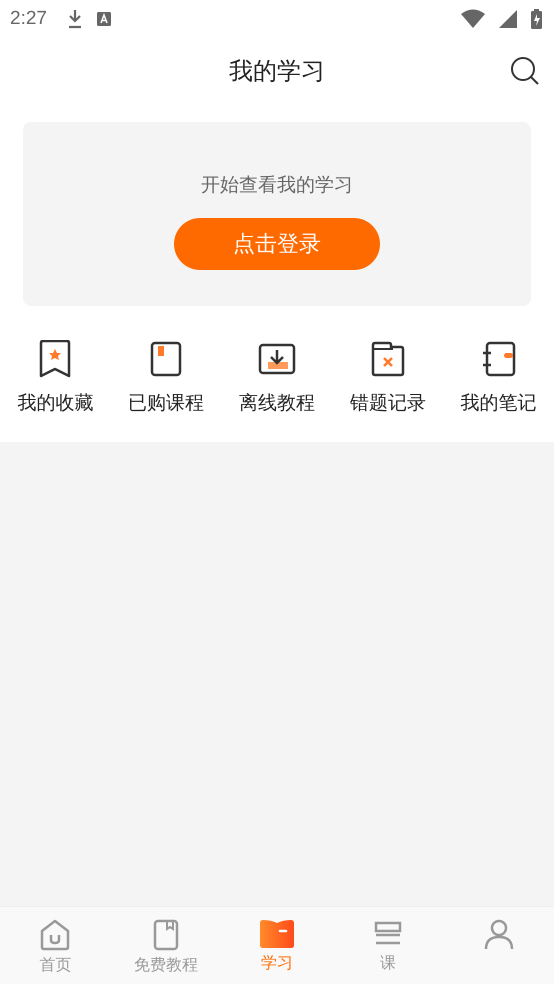 The height and width of the screenshot is (984, 554). I want to click on bookmark-star-icon, so click(55, 359).